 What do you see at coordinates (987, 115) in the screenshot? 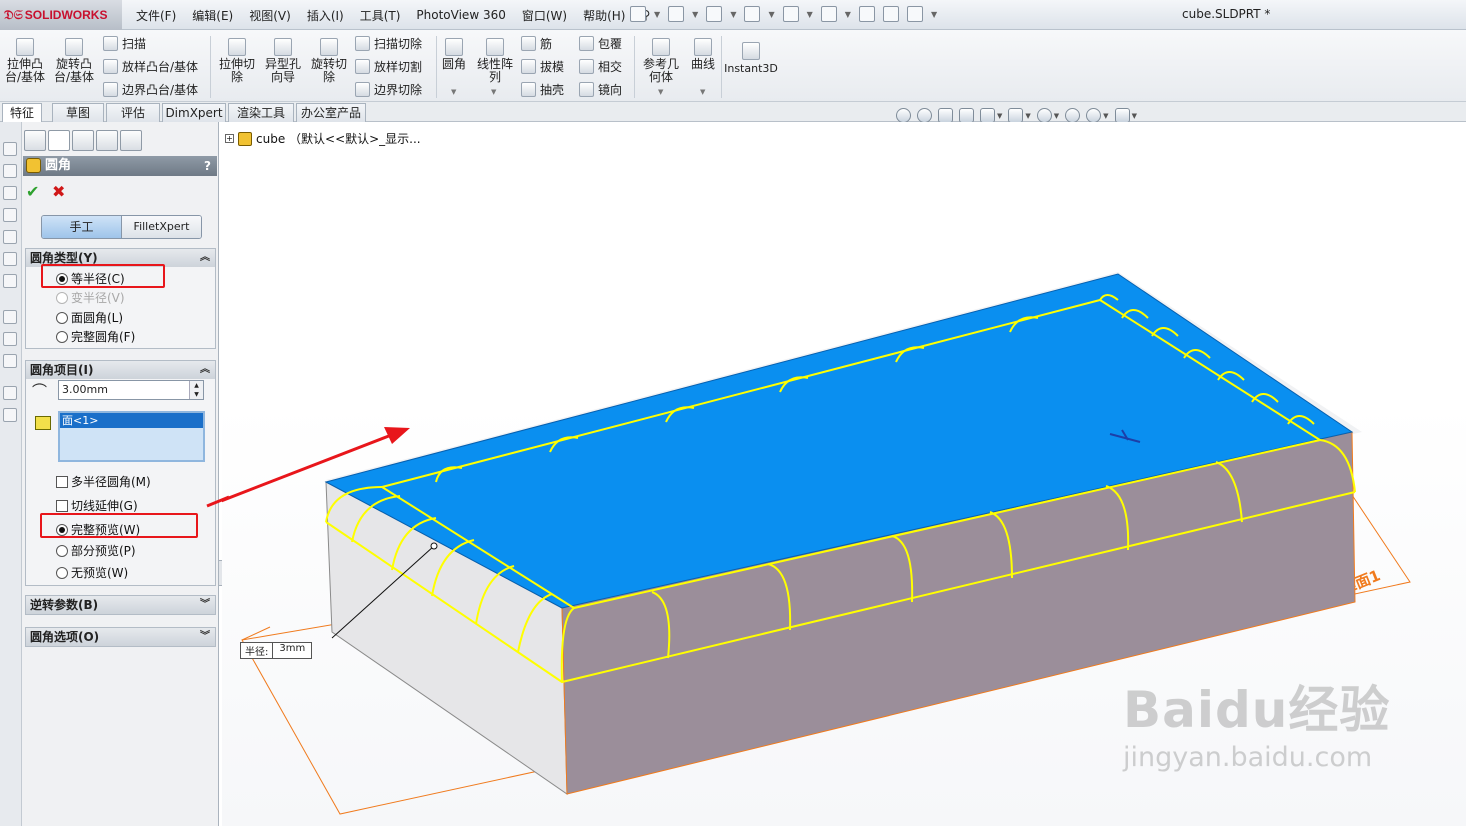
I see `view-orientation-icon` at bounding box center [987, 115].